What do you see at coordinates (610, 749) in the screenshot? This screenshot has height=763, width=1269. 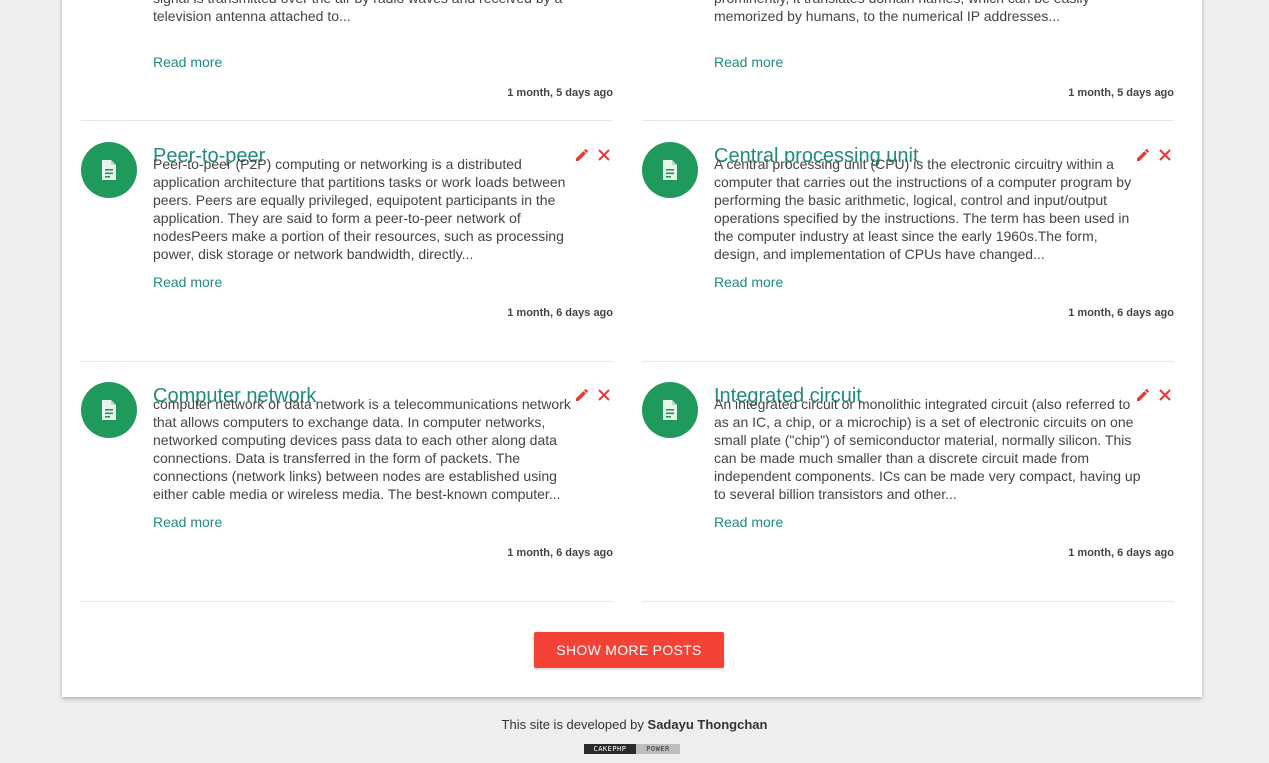 I see `badge-left: CAKEPHP` at bounding box center [610, 749].